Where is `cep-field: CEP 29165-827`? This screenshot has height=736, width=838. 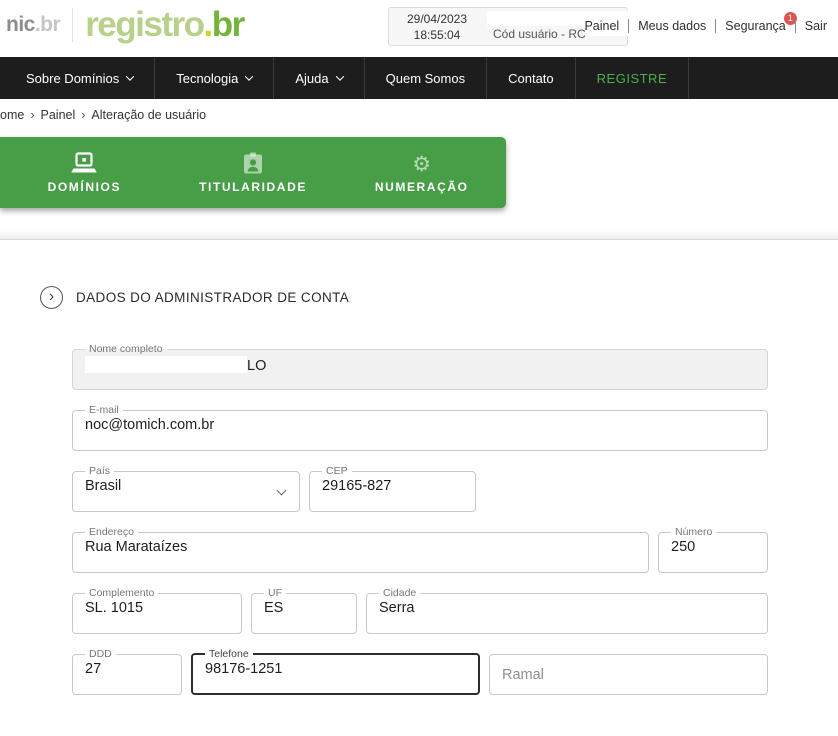
cep-field: CEP 29165-827 is located at coordinates (392, 488).